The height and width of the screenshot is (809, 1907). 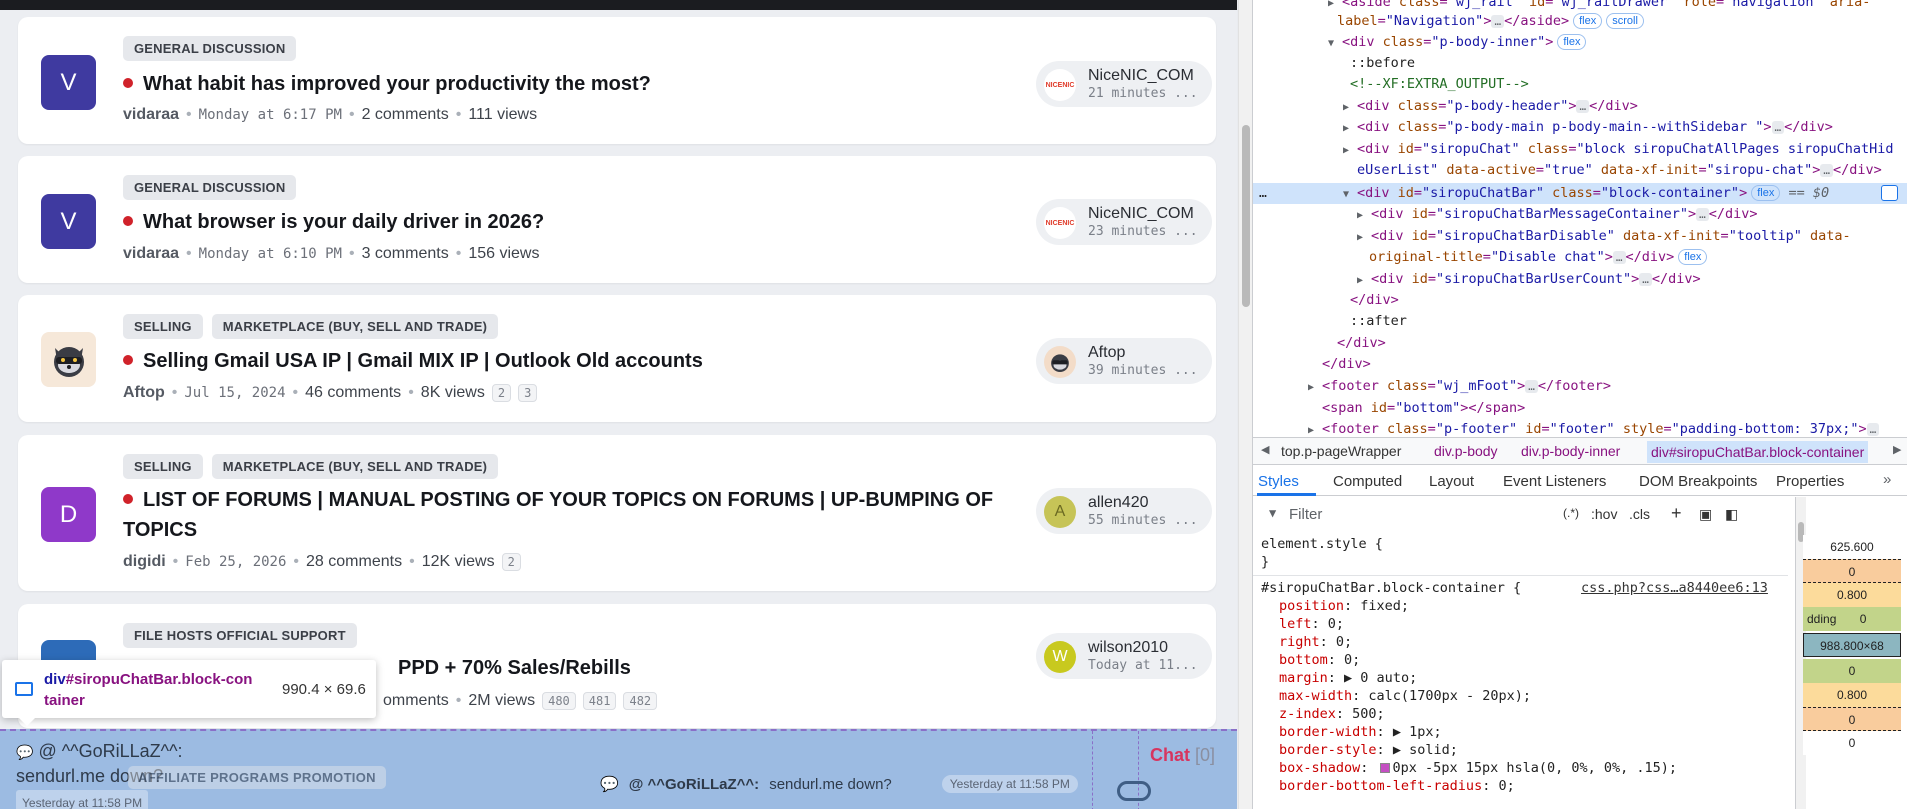 I want to click on grid-icon, so click(x=24, y=689).